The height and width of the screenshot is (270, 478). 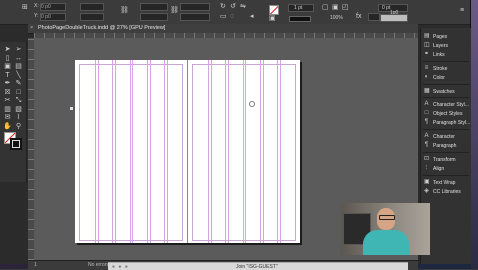 What do you see at coordinates (18, 50) in the screenshot?
I see `direct-selection-tool-icon: ➢` at bounding box center [18, 50].